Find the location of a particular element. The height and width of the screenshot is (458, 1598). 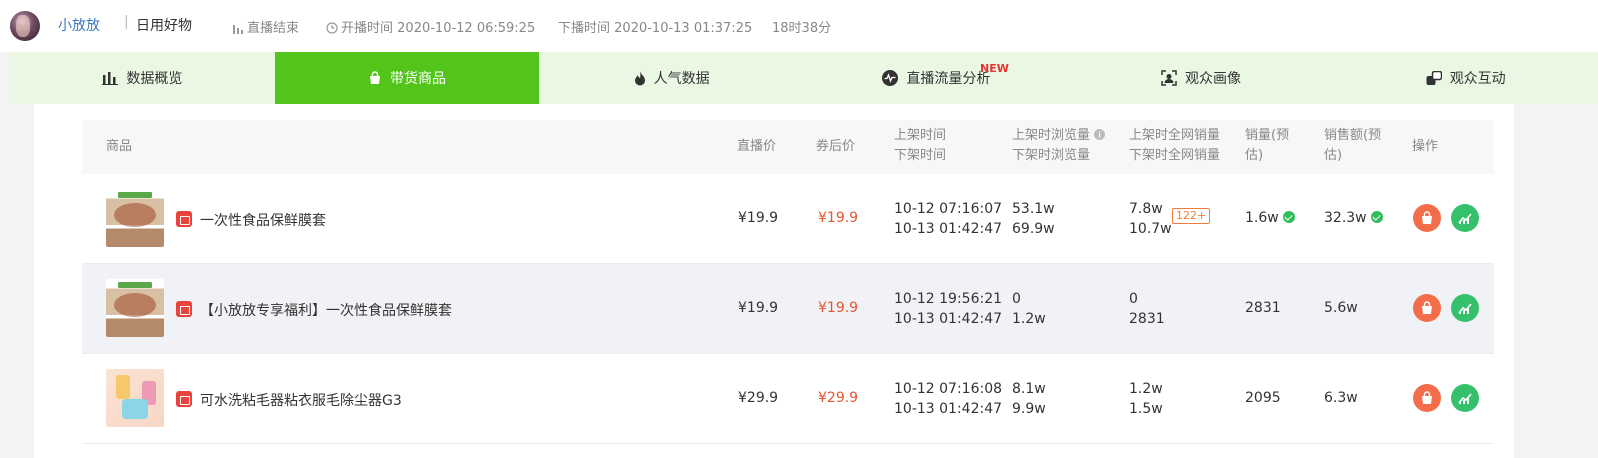

revenue-estimate: 5.6w is located at coordinates (1341, 308).